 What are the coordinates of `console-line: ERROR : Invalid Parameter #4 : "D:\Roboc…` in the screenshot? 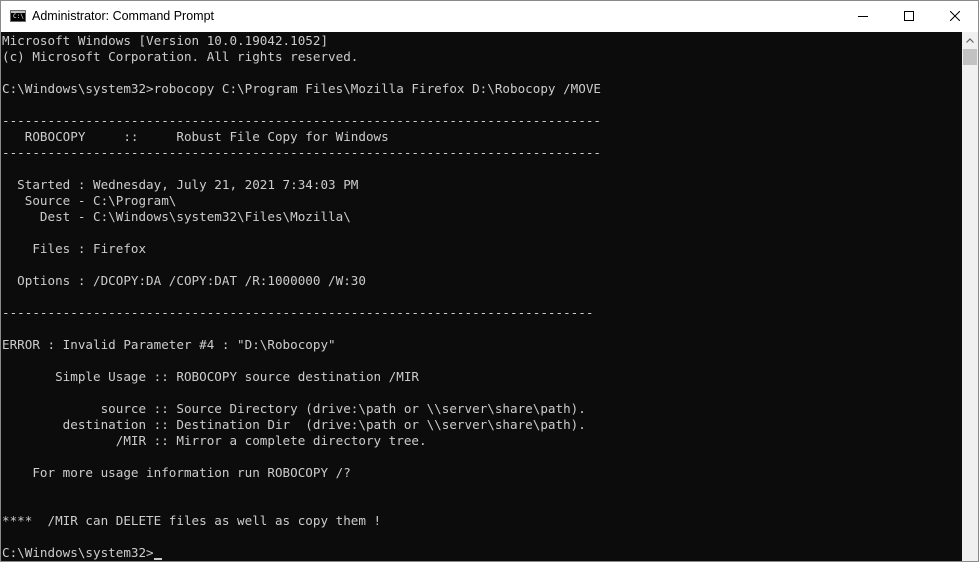 It's located at (169, 344).